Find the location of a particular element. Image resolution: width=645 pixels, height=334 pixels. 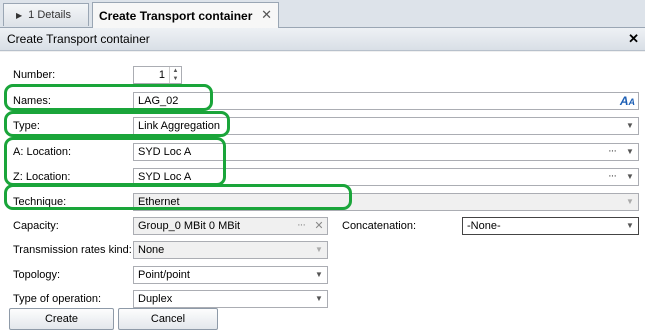

technique-highlight is located at coordinates (178, 197).